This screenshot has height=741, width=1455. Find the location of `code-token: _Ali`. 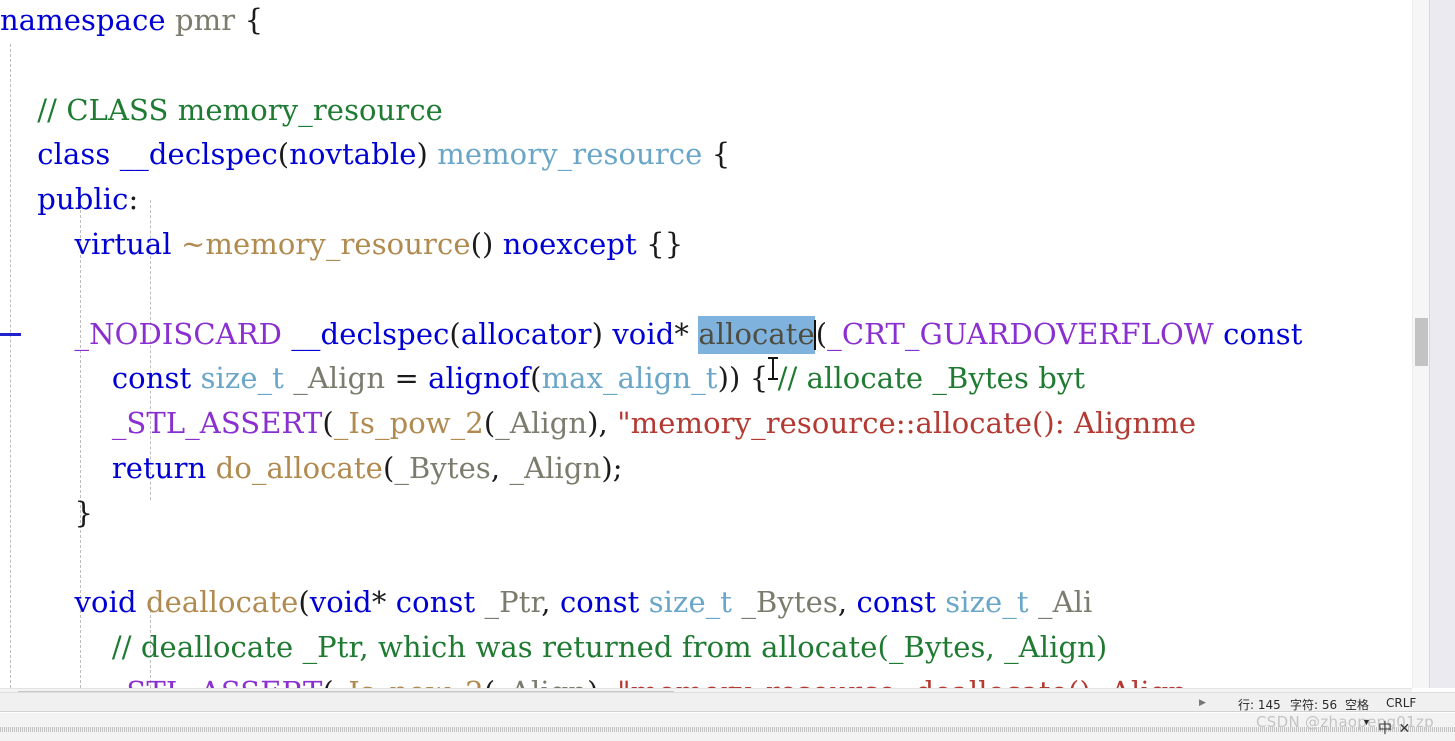

code-token: _Ali is located at coordinates (1065, 602).